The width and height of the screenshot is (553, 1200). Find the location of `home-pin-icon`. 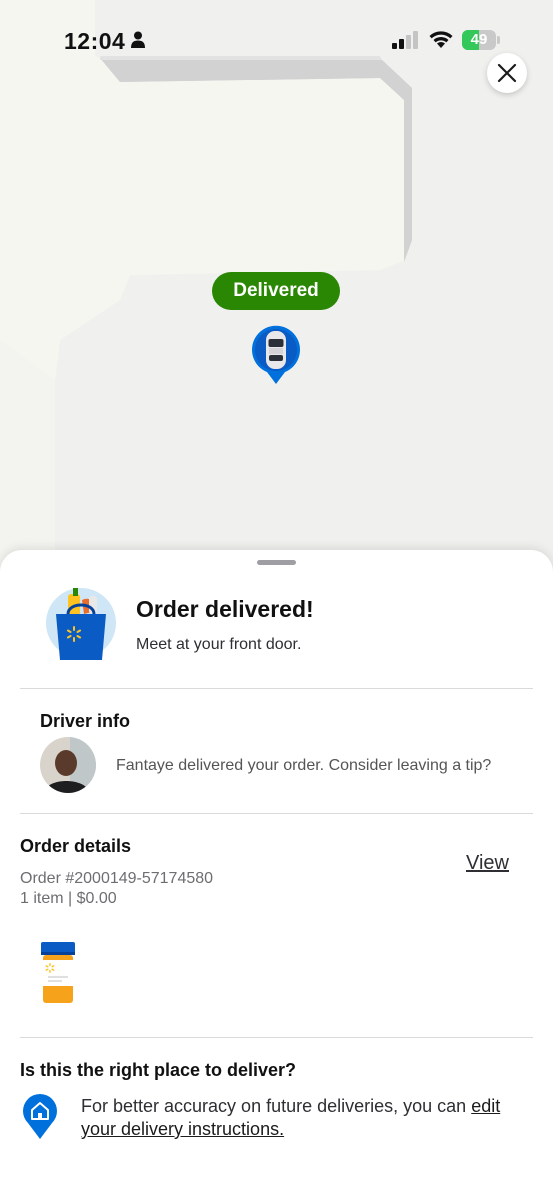

home-pin-icon is located at coordinates (40, 1116).